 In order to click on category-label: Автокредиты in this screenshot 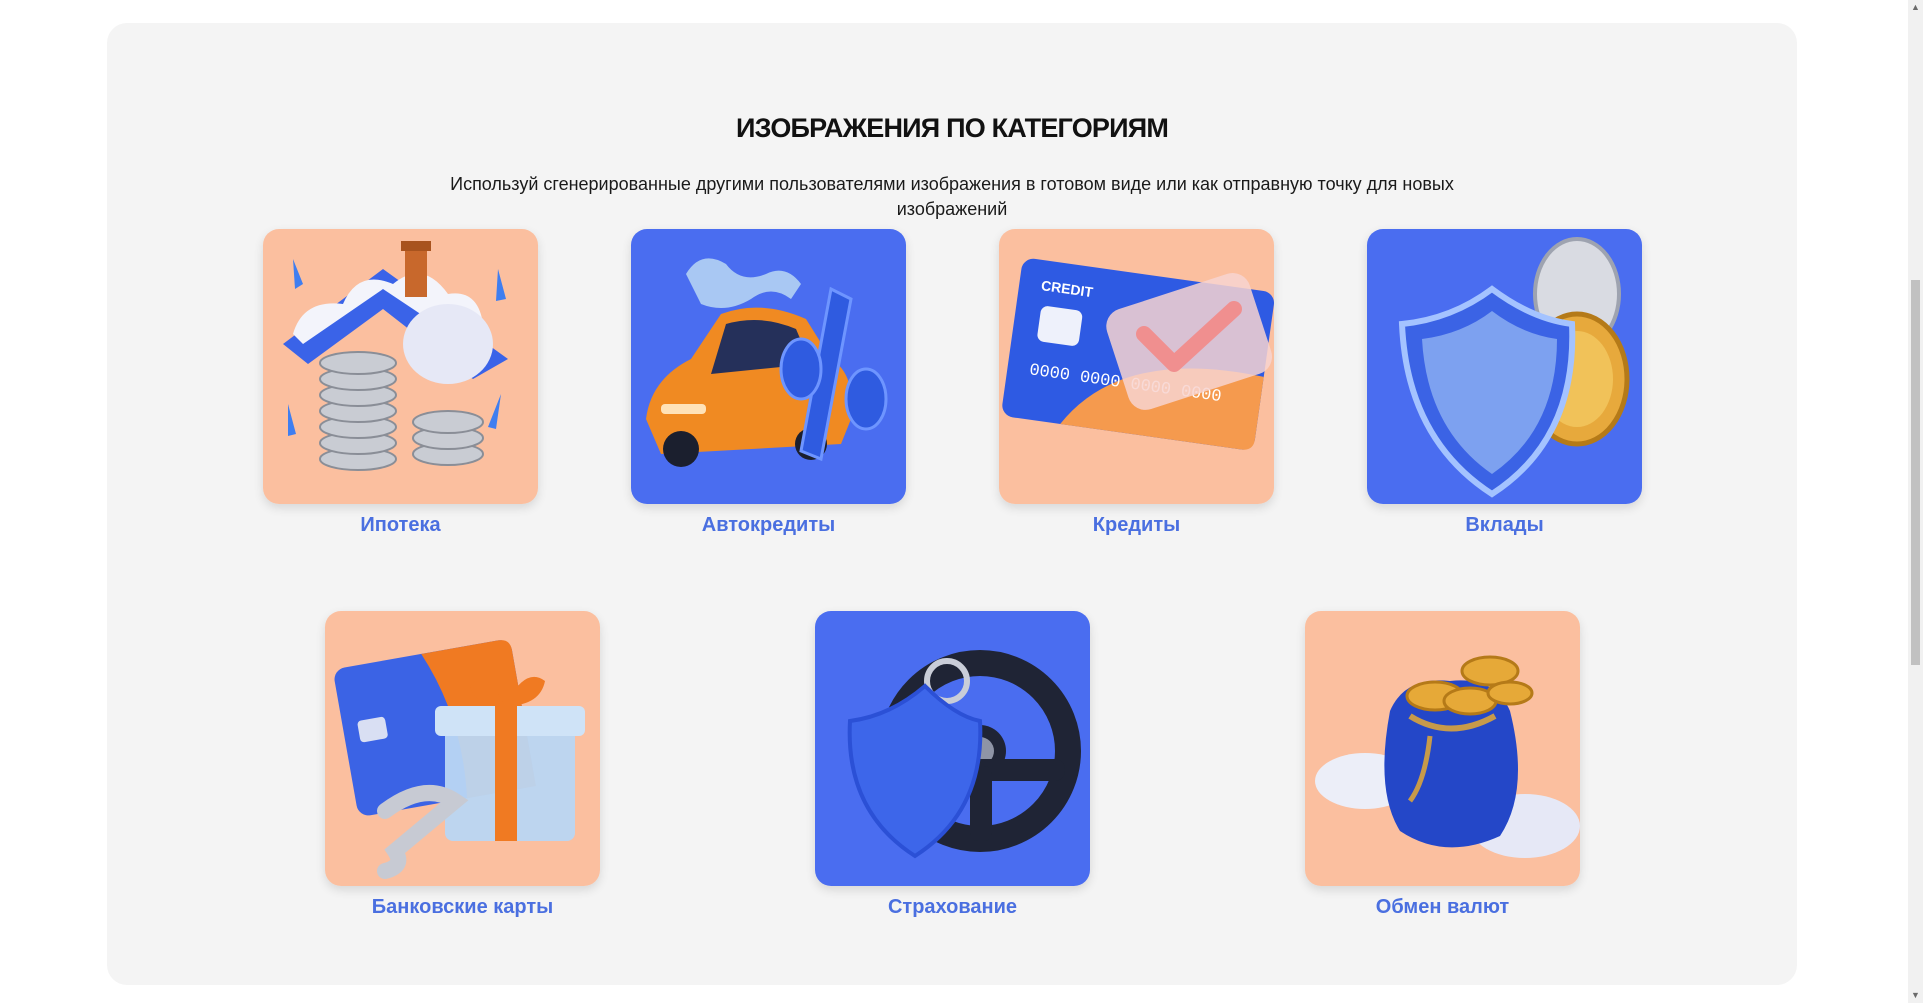, I will do `click(768, 525)`.